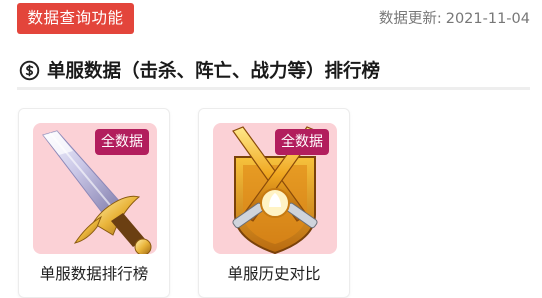 This screenshot has width=542, height=298. I want to click on update-info: 数据更新: 2021-11-04, so click(454, 17).